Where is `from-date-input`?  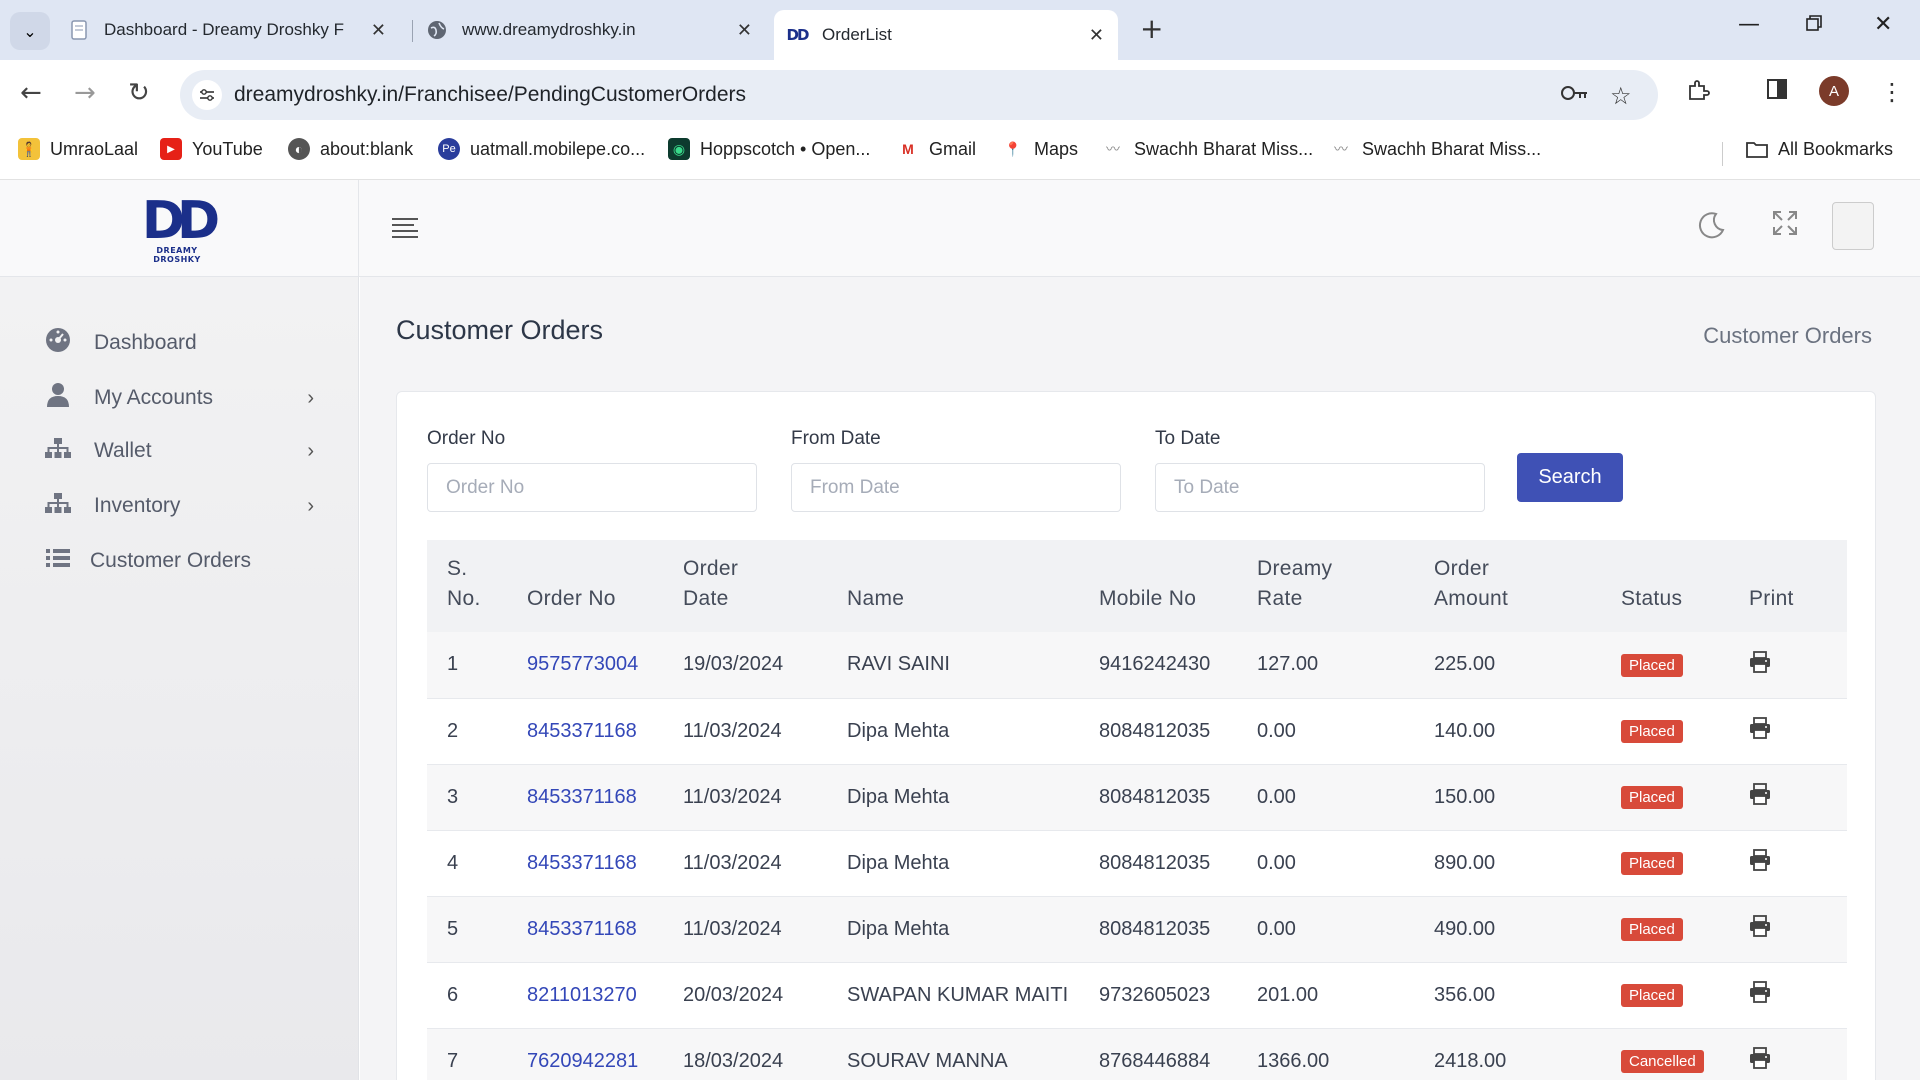
from-date-input is located at coordinates (956, 487).